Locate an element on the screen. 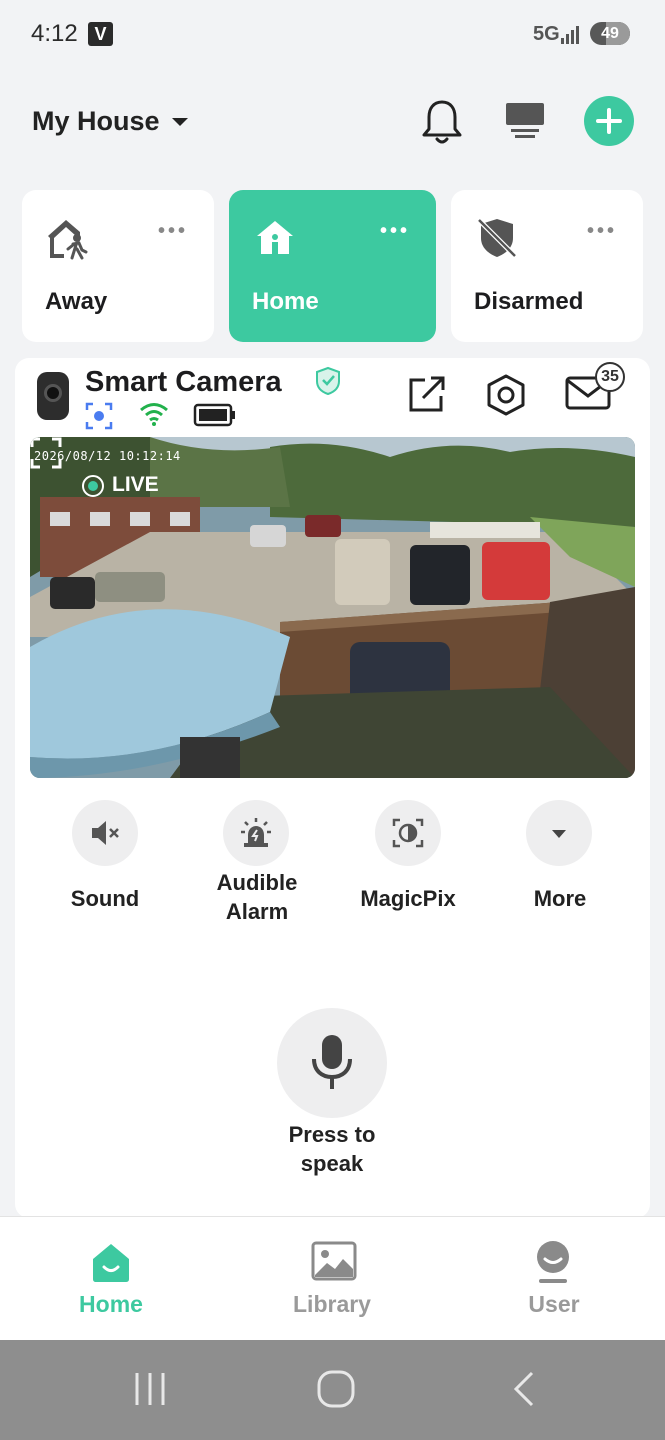  nav-library: Library is located at coordinates (332, 1279).